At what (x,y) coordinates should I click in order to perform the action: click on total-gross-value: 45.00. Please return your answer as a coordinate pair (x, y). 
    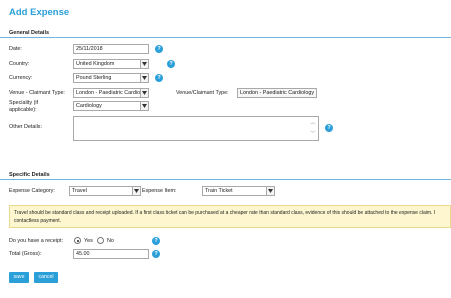
    Looking at the image, I should click on (83, 254).